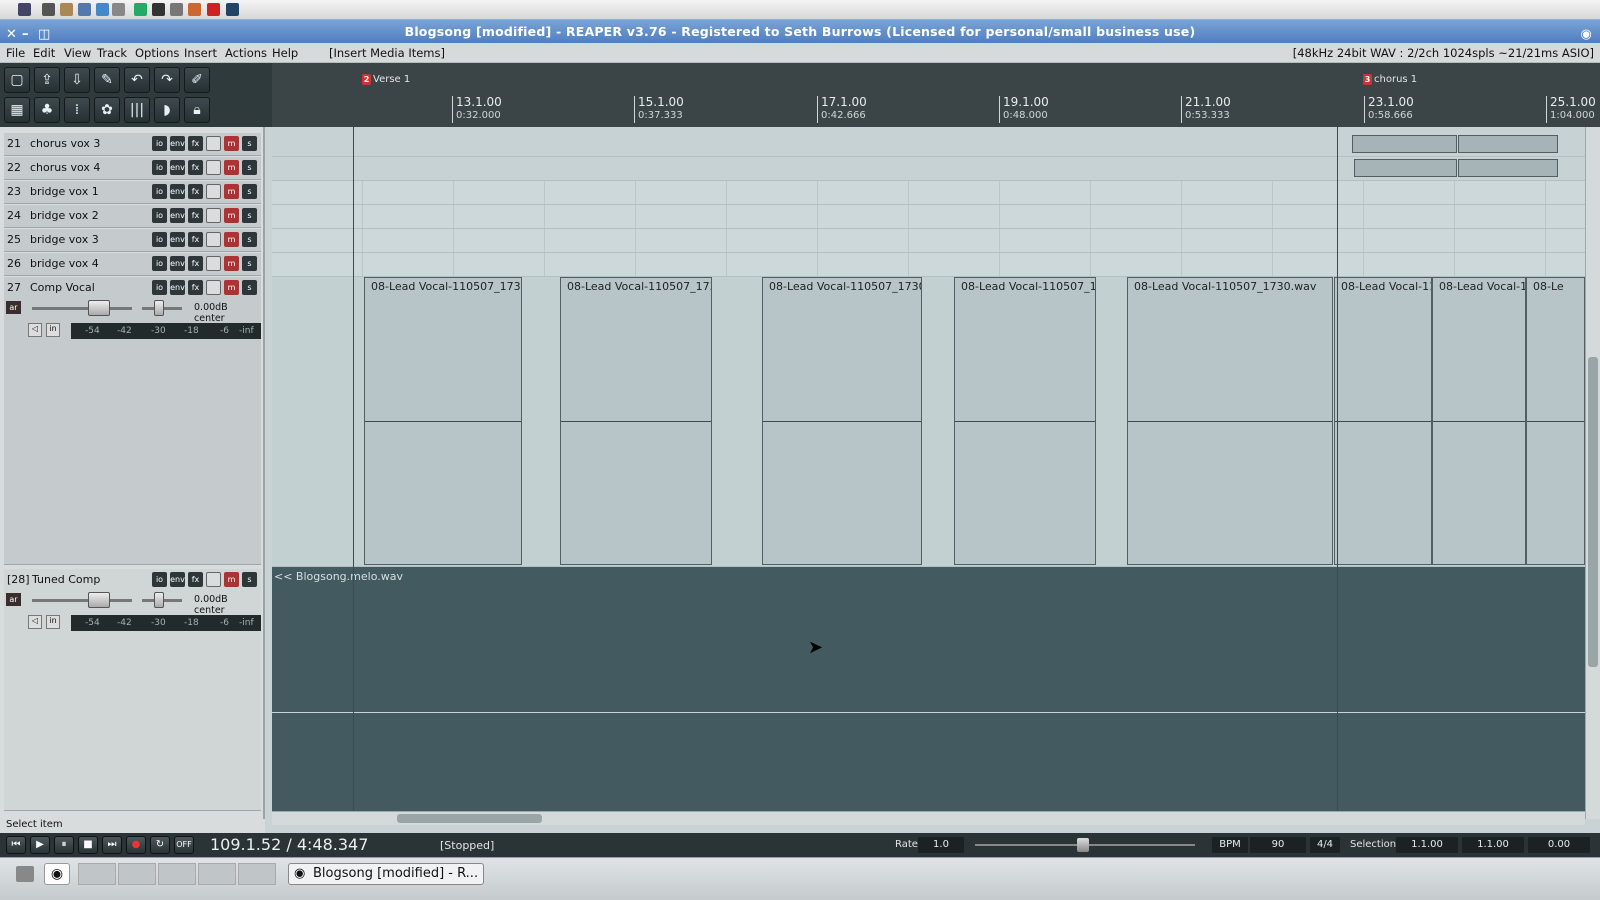 This screenshot has width=1600, height=900. What do you see at coordinates (176, 9) in the screenshot?
I see `disc-icon` at bounding box center [176, 9].